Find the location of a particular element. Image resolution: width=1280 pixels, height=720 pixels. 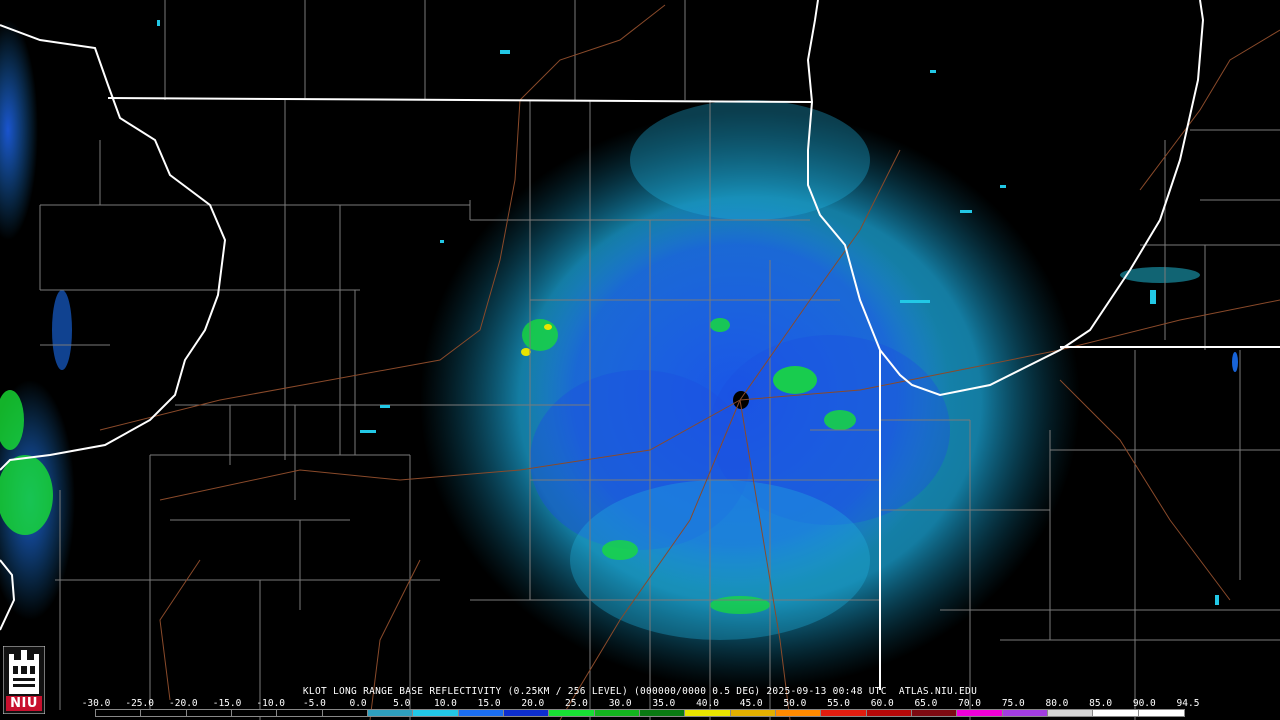

scale-label: -15.0 is located at coordinates (227, 703).